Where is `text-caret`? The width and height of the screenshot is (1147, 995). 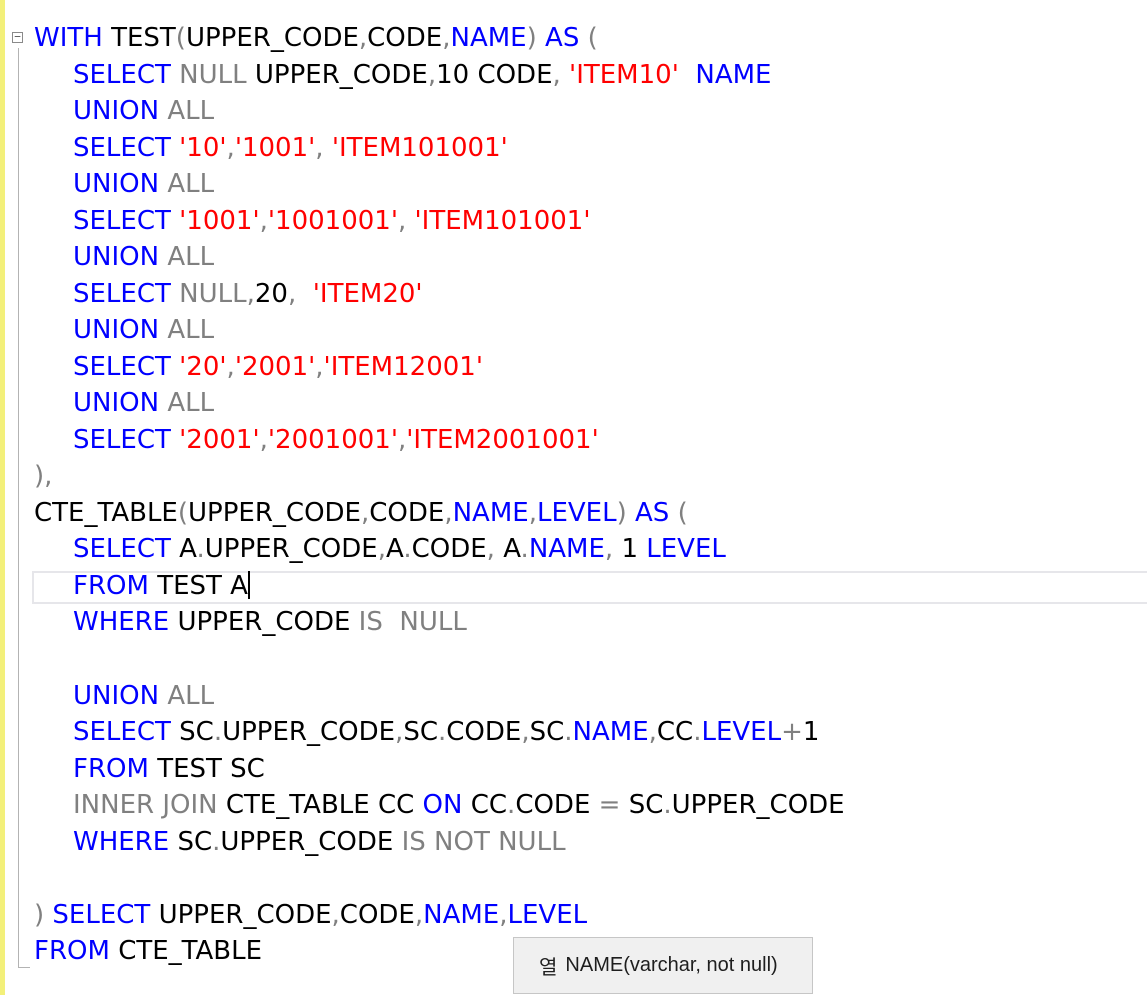
text-caret is located at coordinates (248, 585).